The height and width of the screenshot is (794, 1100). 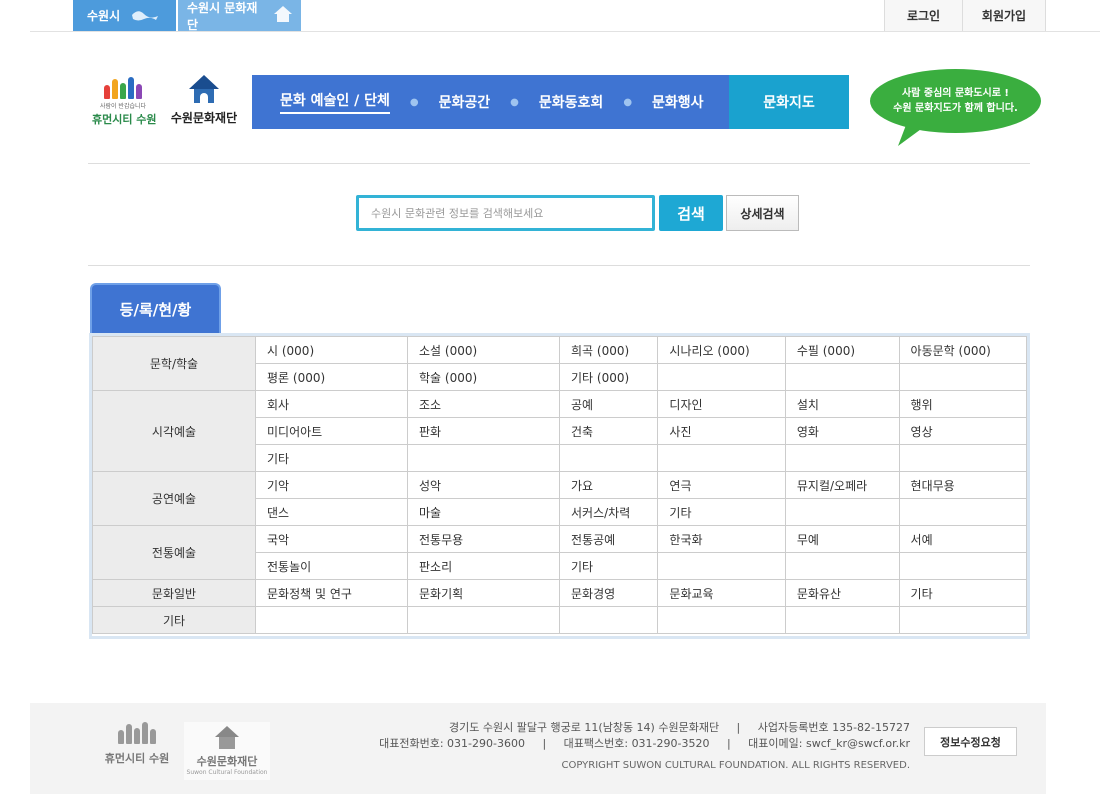 What do you see at coordinates (174, 431) in the screenshot?
I see `category-cell: 시각예술` at bounding box center [174, 431].